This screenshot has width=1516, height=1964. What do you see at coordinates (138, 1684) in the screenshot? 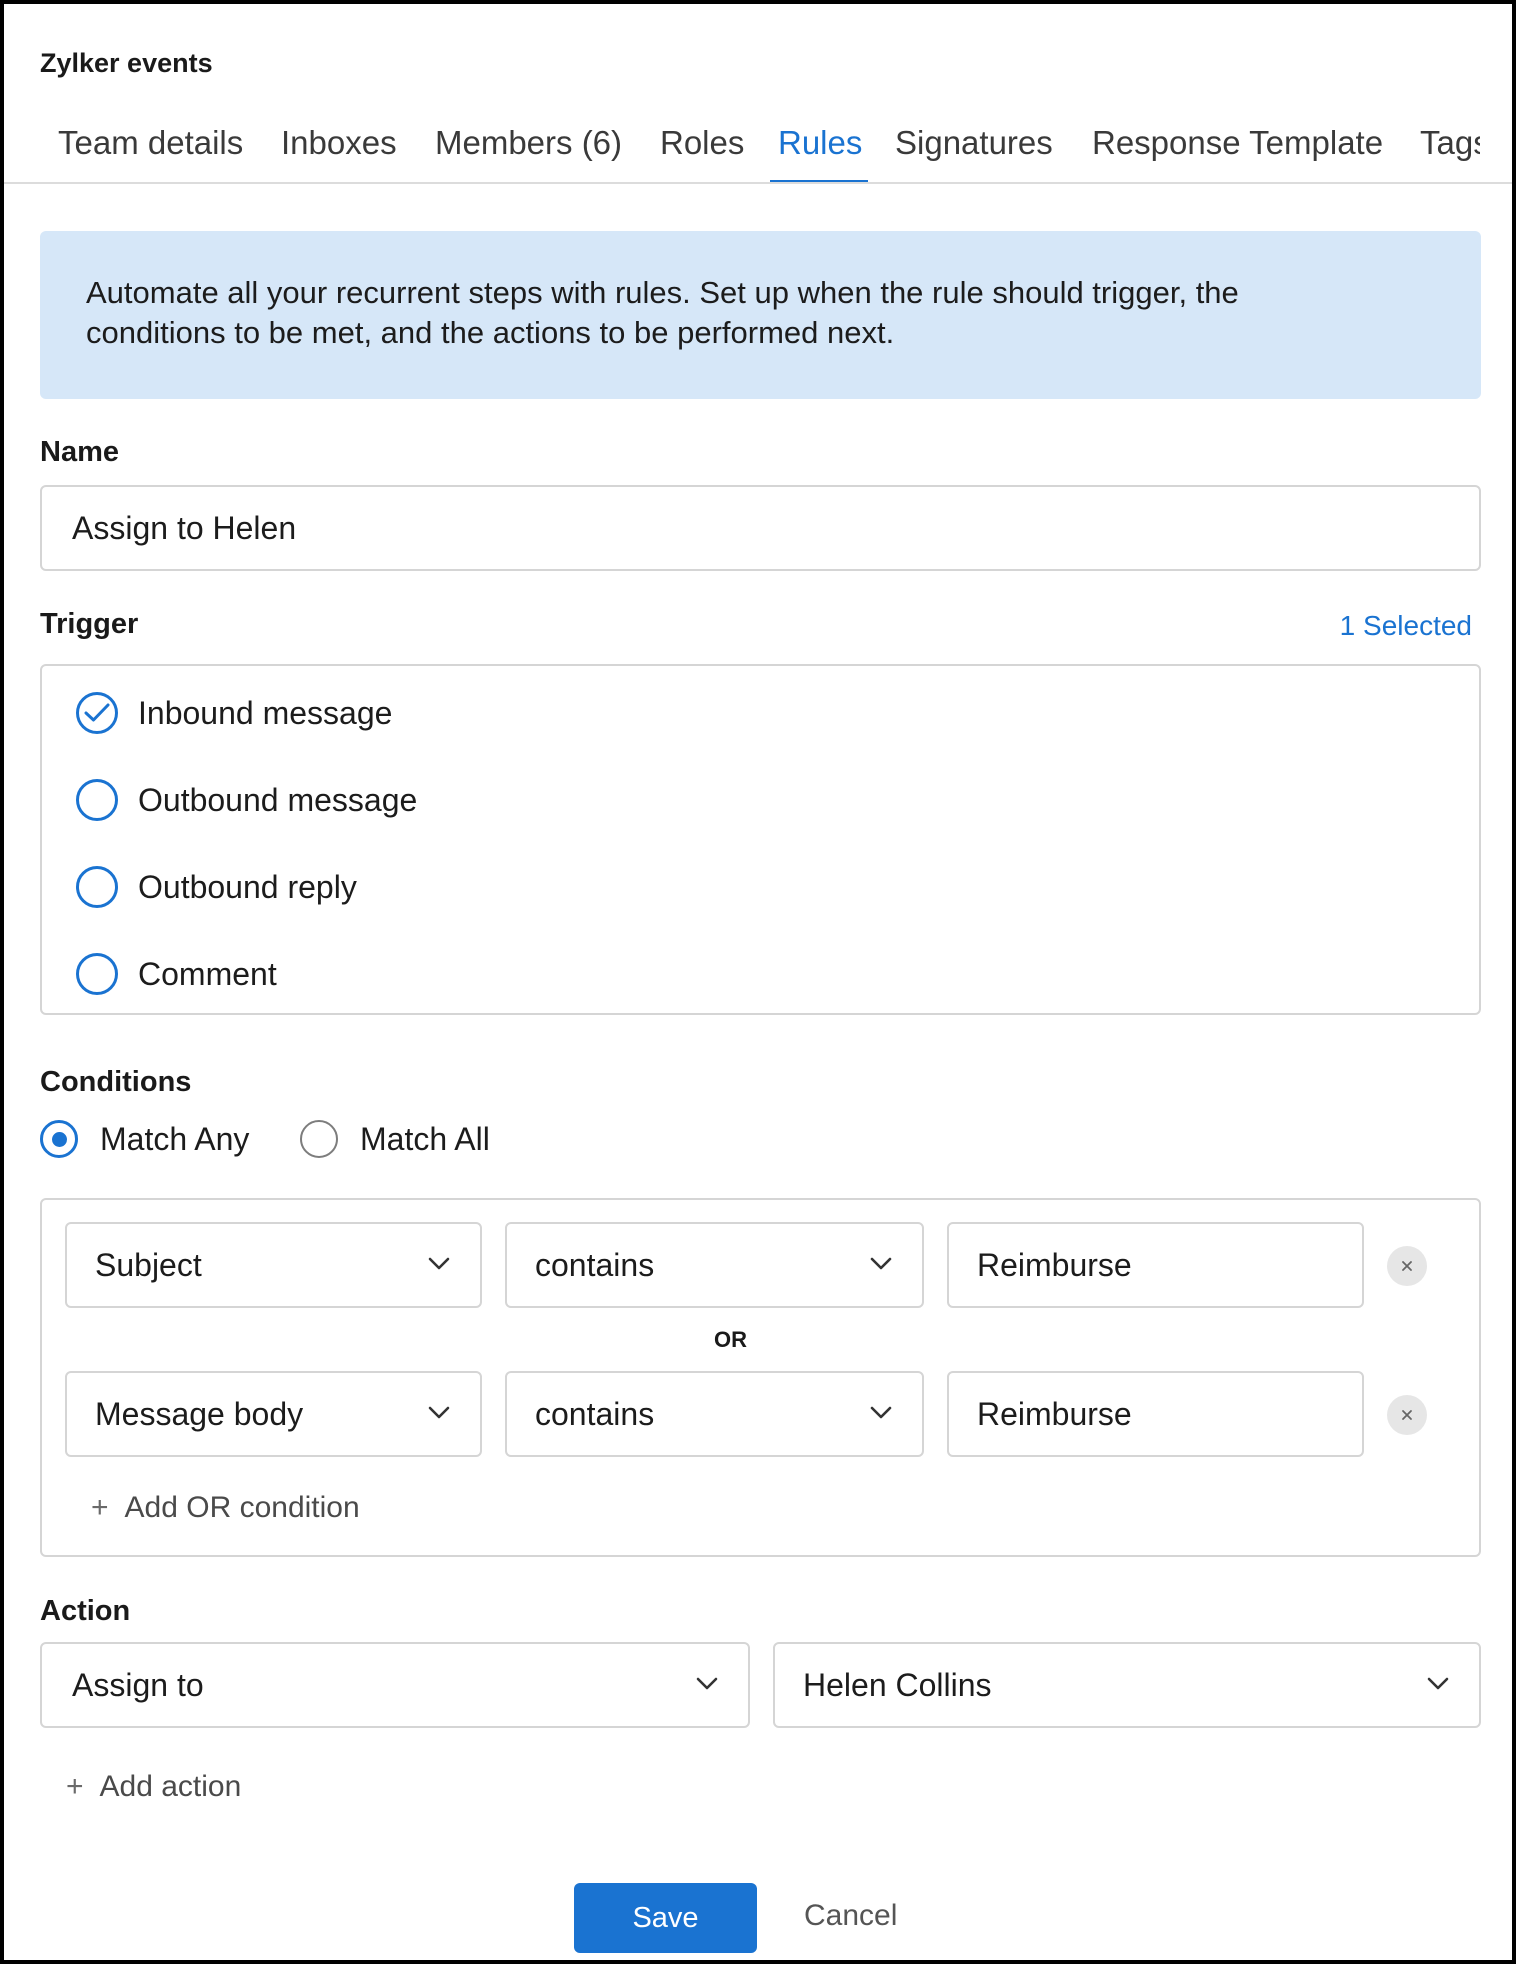
I see `action-type-value: Assign to` at bounding box center [138, 1684].